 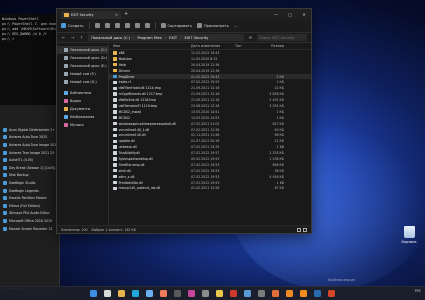 I want to click on side-list-item: iDimaya PEA Audio Editor, so click(x=29, y=214).